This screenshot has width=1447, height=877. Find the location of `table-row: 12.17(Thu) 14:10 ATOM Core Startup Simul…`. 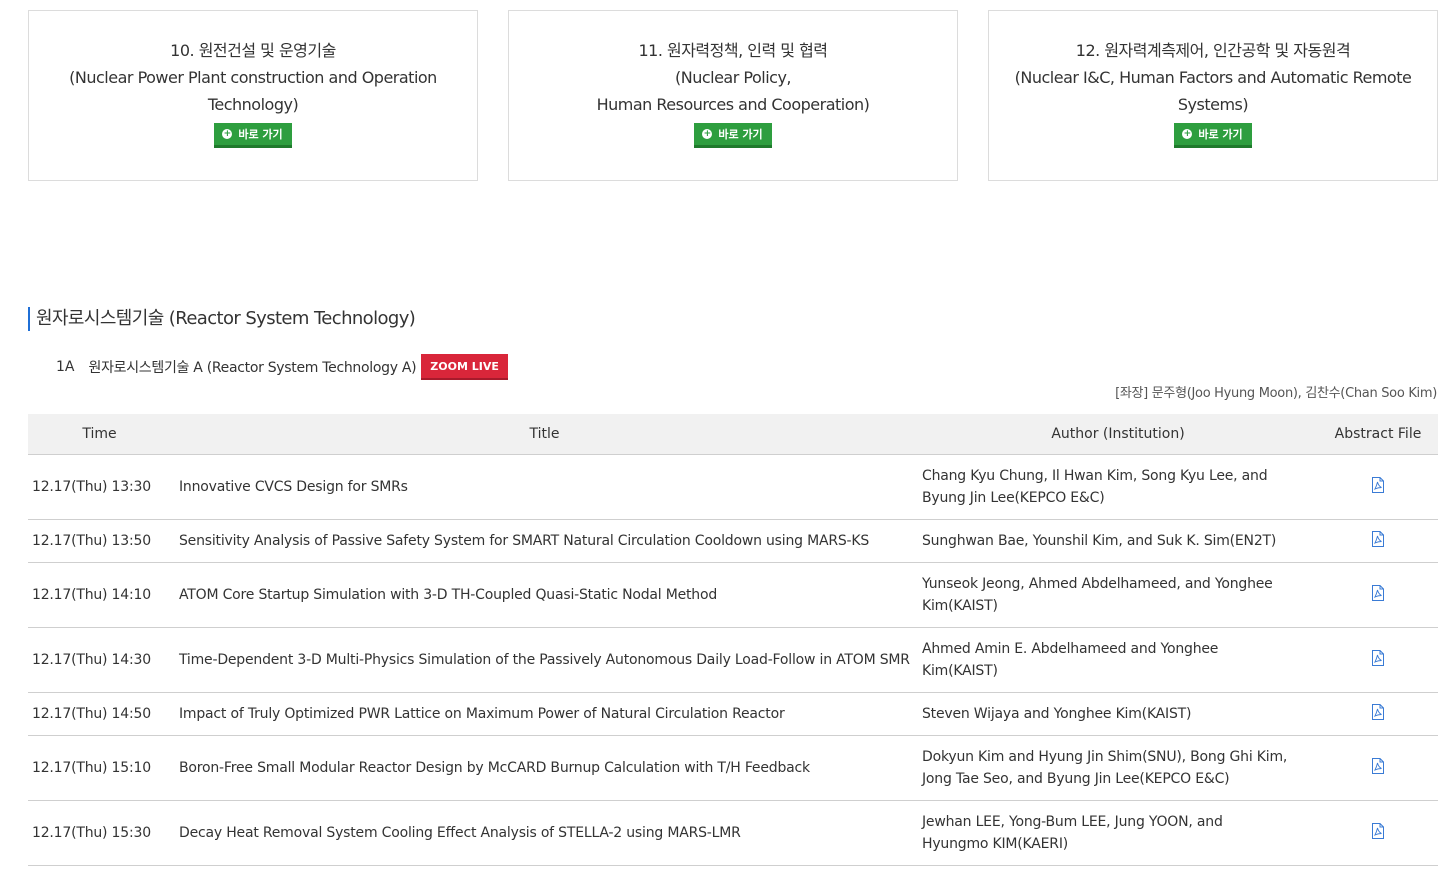

table-row: 12.17(Thu) 14:10 ATOM Core Startup Simul… is located at coordinates (733, 595).